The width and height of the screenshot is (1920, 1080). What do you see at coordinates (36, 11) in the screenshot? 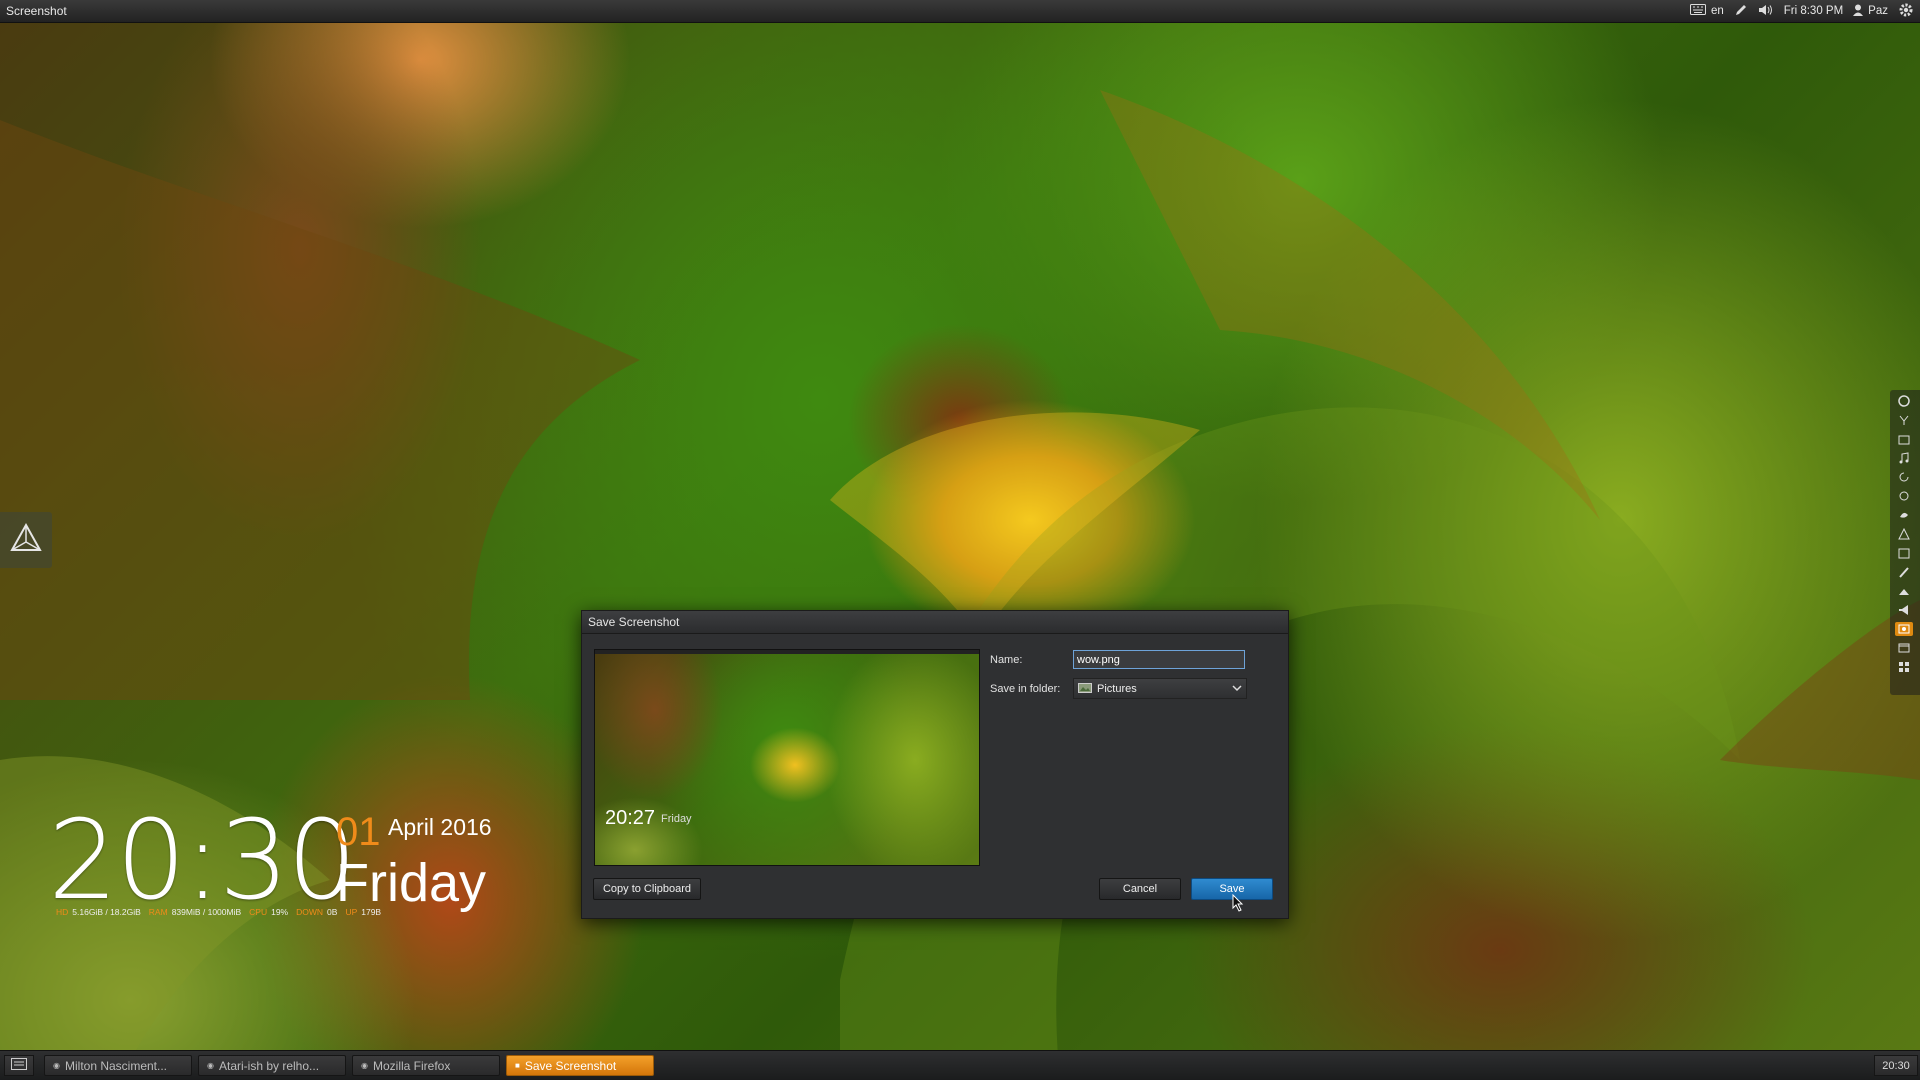
I see `active-window-title: Screenshot` at bounding box center [36, 11].